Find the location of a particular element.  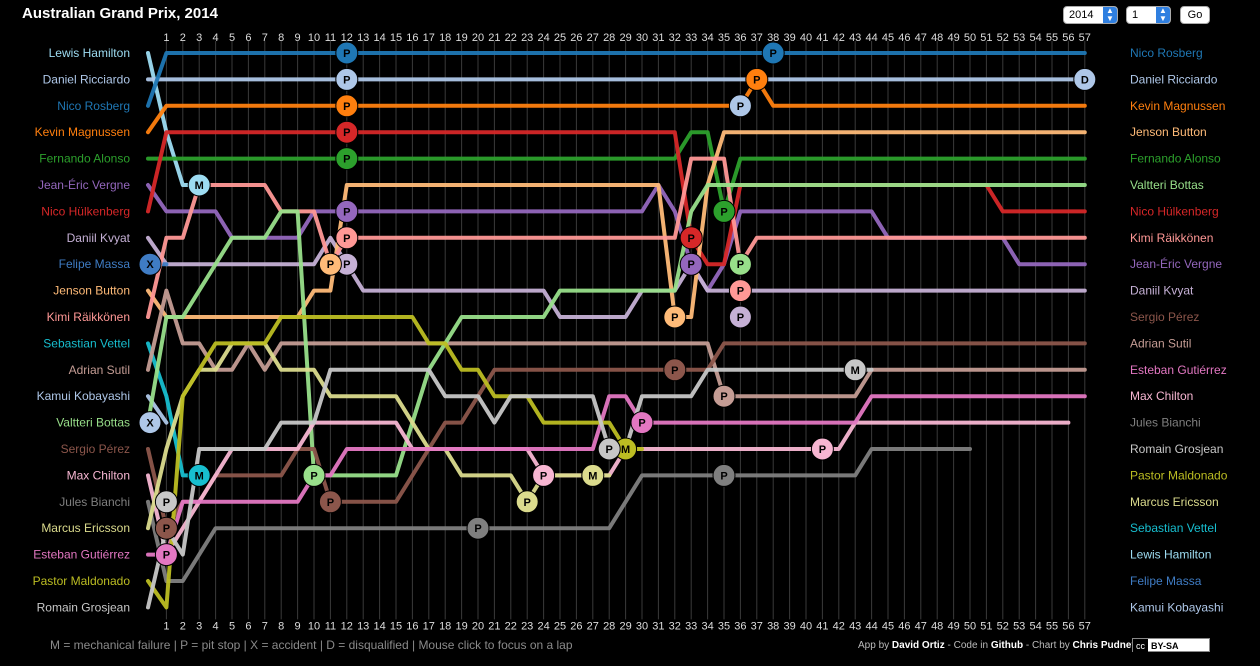

driver-label-start: Esteban Gutiérrez is located at coordinates (81, 555).